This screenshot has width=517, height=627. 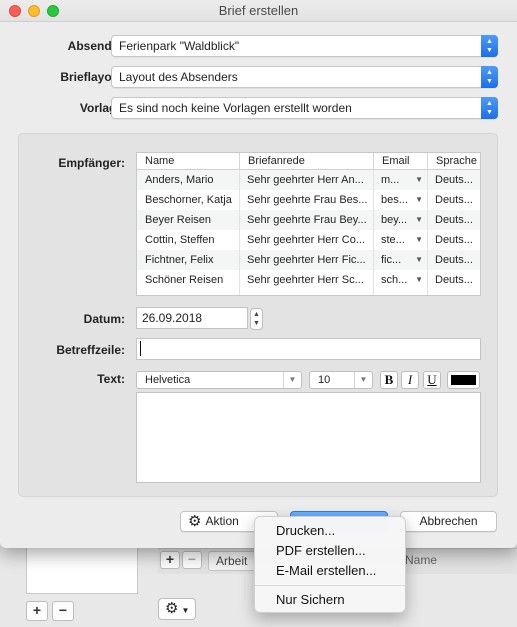 What do you see at coordinates (400, 220) in the screenshot?
I see `cell-email: bey... ▼` at bounding box center [400, 220].